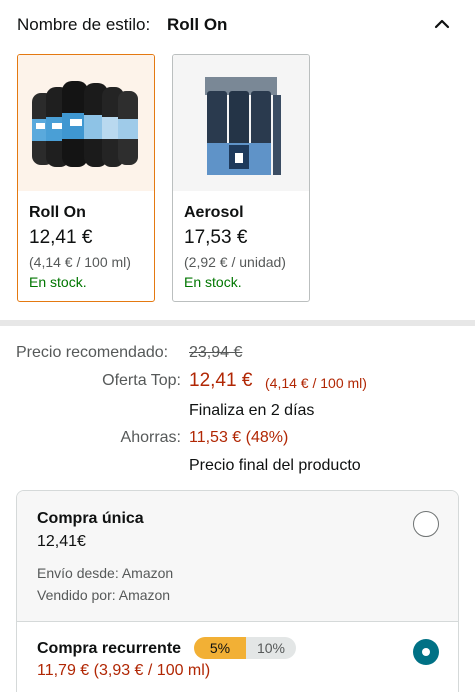  Describe the element at coordinates (237, 323) in the screenshot. I see `section-divider` at that location.